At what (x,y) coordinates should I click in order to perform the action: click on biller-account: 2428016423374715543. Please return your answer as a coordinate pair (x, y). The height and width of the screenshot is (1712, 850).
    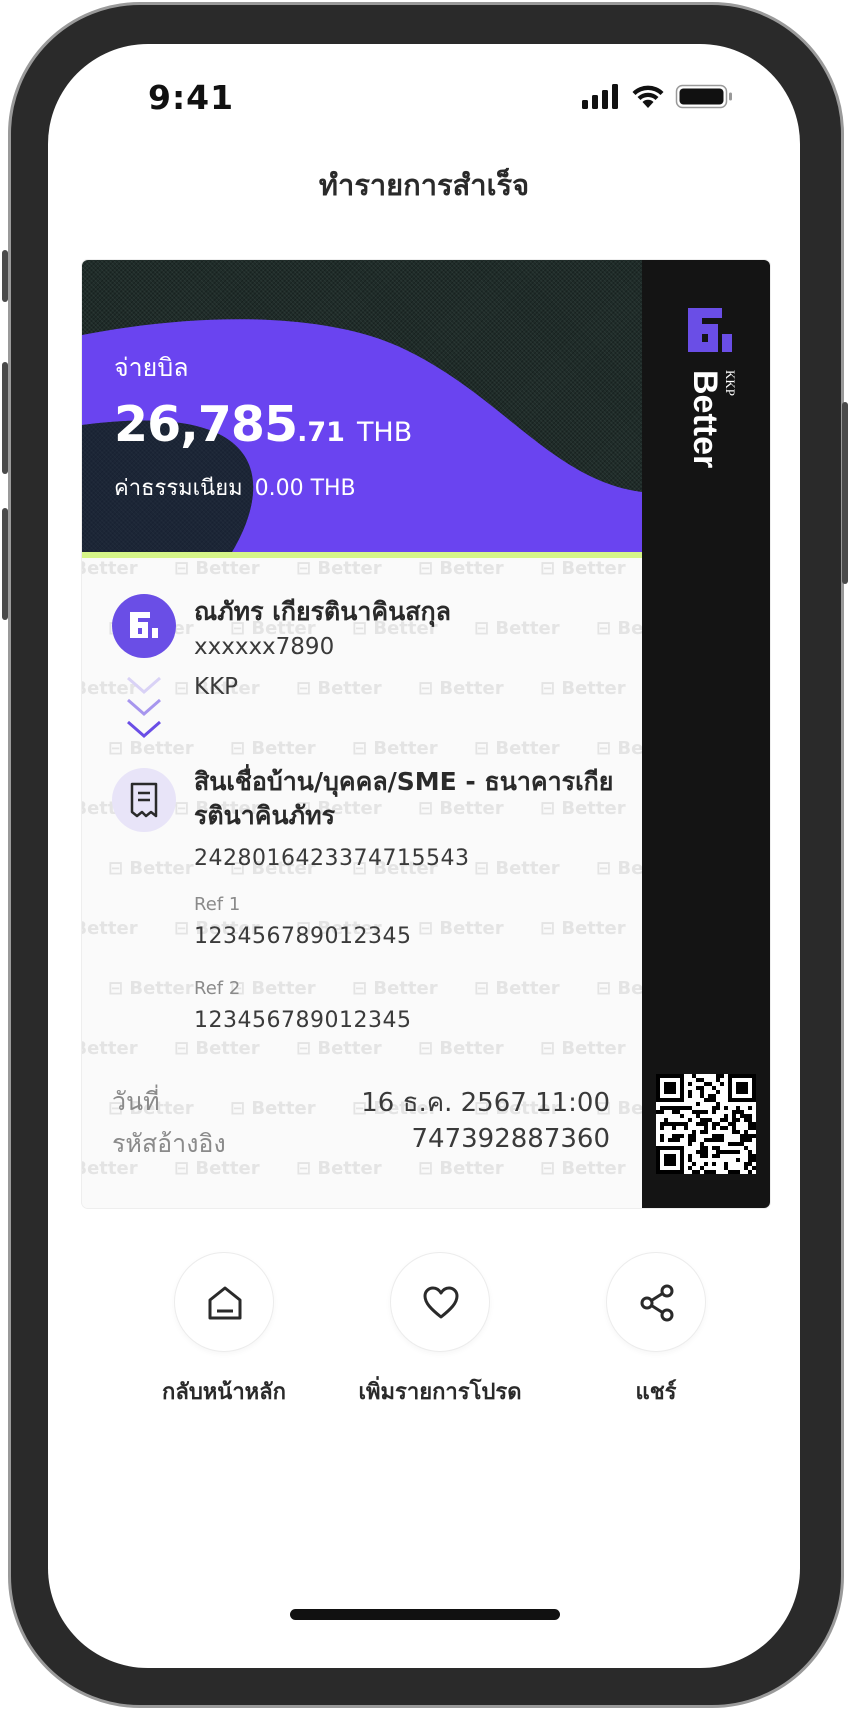
    Looking at the image, I should click on (332, 858).